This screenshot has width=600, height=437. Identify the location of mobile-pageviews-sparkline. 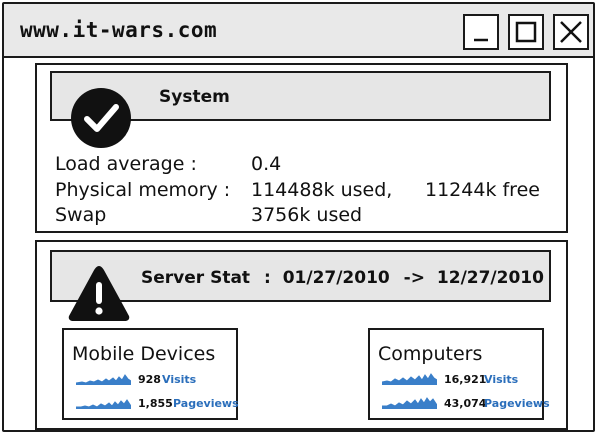
(103, 404).